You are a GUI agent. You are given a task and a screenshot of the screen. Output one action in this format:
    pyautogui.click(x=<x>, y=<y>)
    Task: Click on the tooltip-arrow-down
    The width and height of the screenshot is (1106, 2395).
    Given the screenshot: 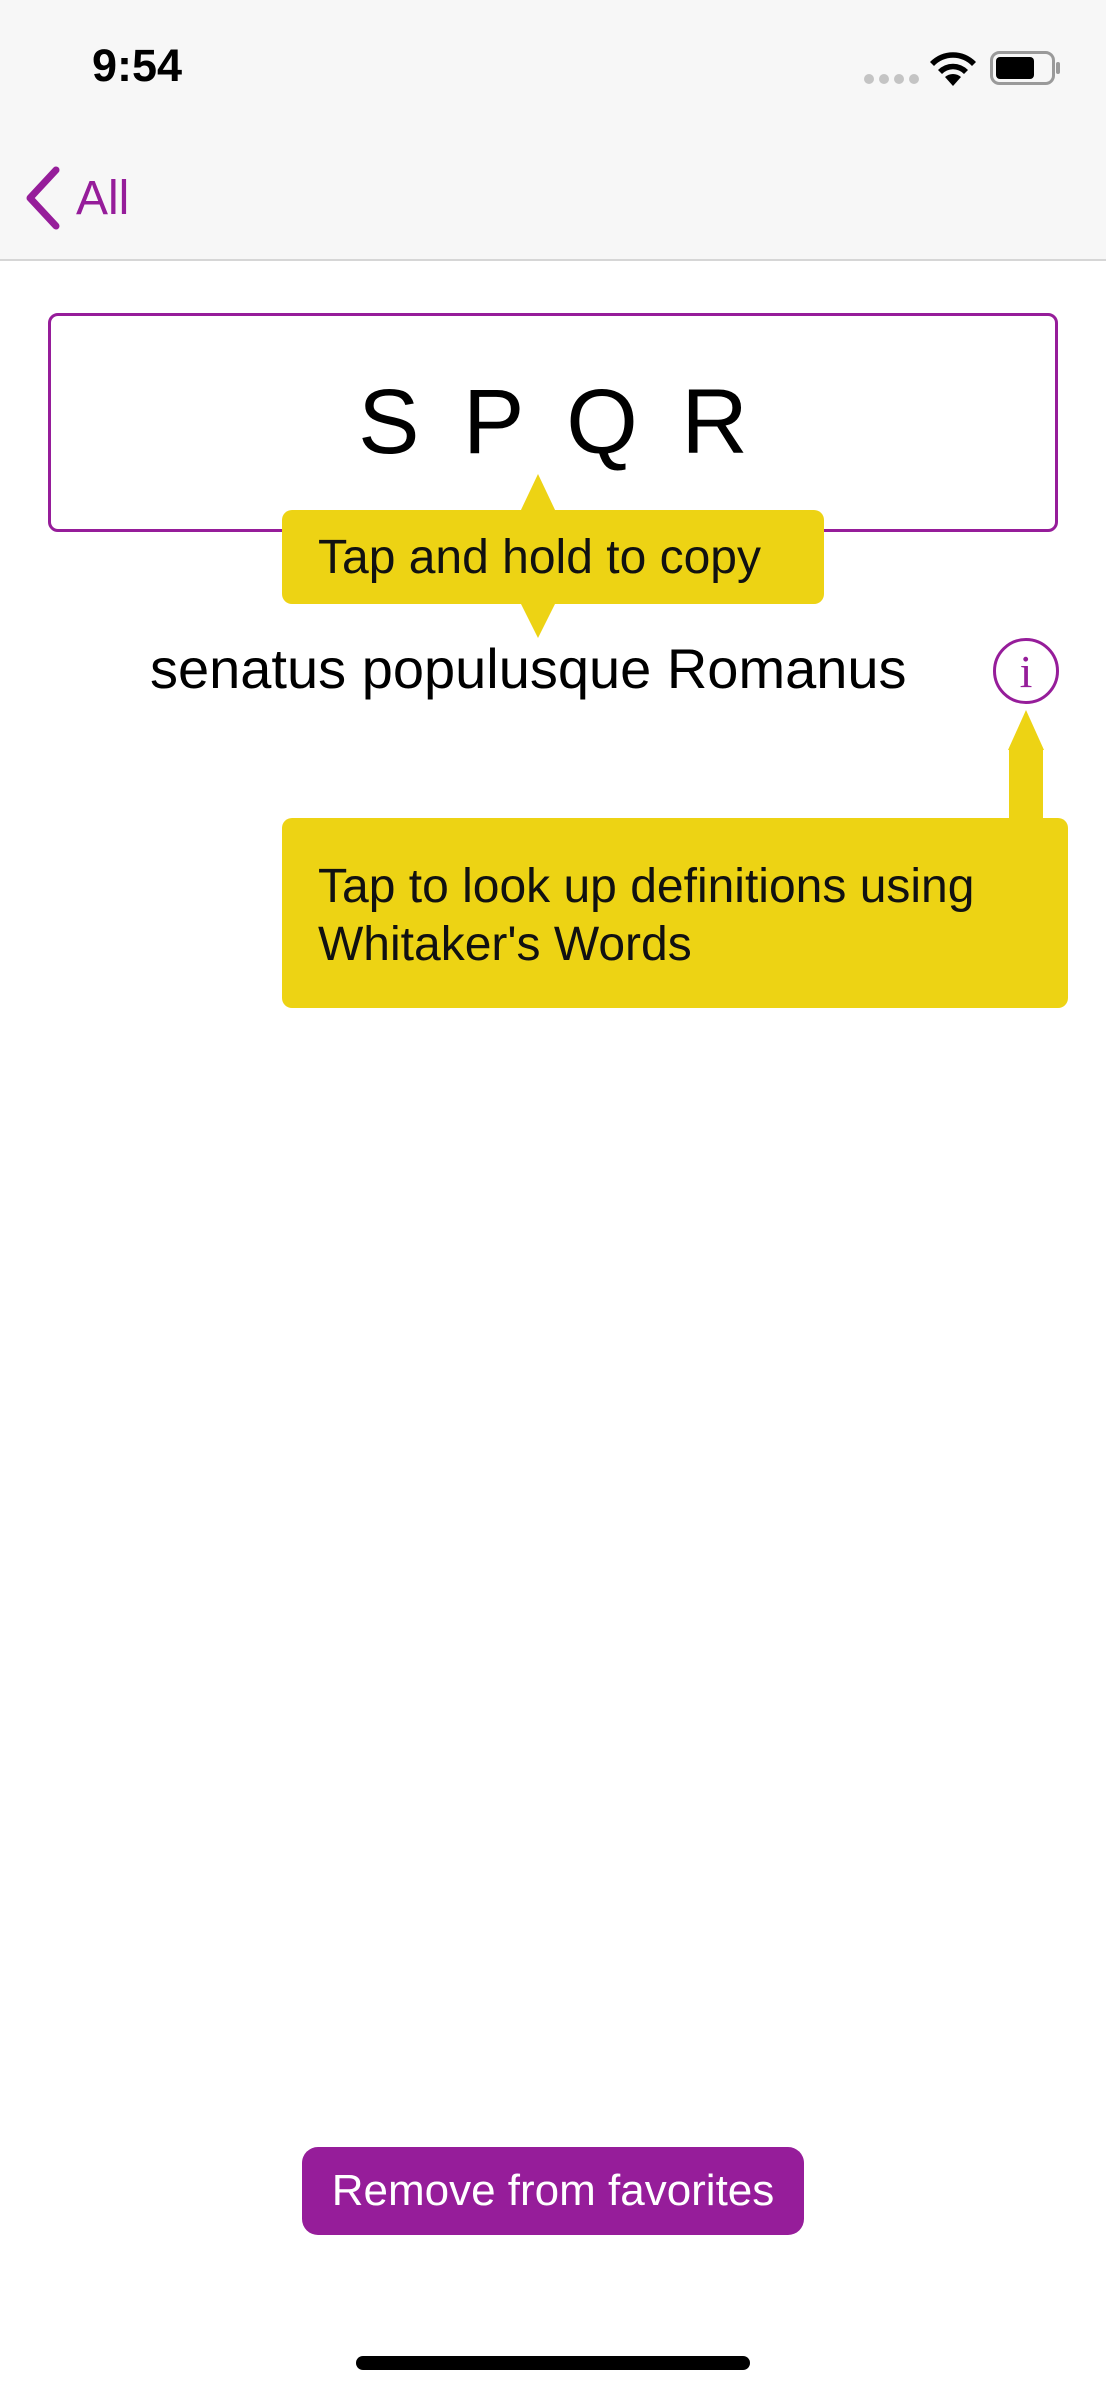 What is the action you would take?
    pyautogui.click(x=538, y=620)
    